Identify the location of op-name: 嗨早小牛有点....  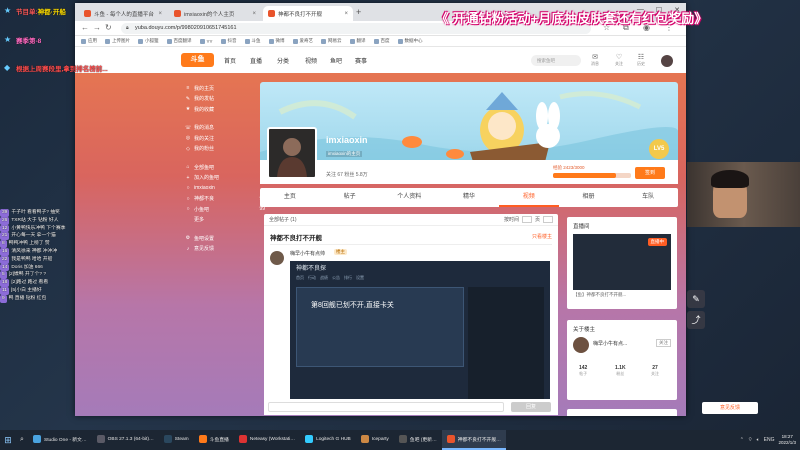
(610, 343).